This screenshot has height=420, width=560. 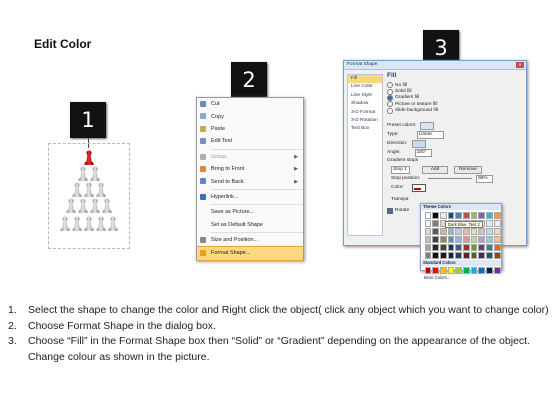 What do you see at coordinates (520, 65) in the screenshot?
I see `close-icon: ✕` at bounding box center [520, 65].